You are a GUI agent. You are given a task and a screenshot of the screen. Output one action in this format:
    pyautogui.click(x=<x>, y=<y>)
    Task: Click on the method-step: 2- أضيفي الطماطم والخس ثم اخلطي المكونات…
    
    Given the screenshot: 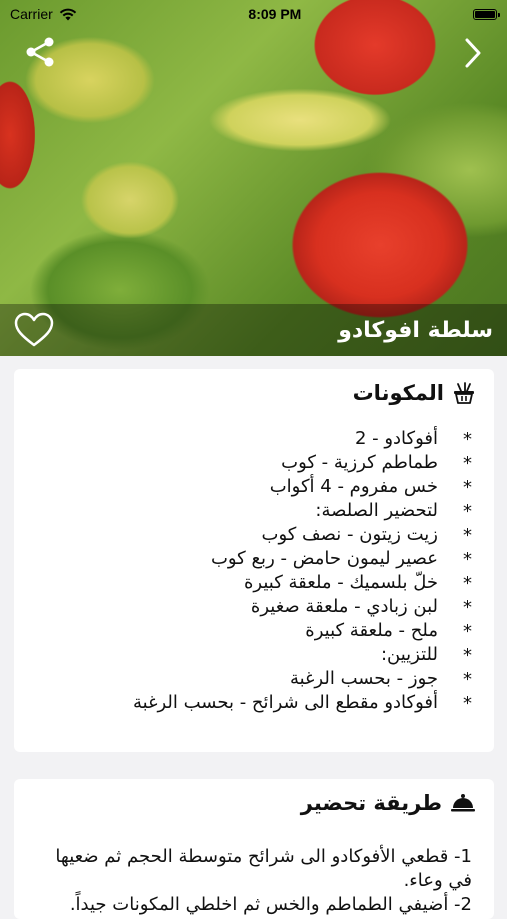 What is the action you would take?
    pyautogui.click(x=270, y=904)
    